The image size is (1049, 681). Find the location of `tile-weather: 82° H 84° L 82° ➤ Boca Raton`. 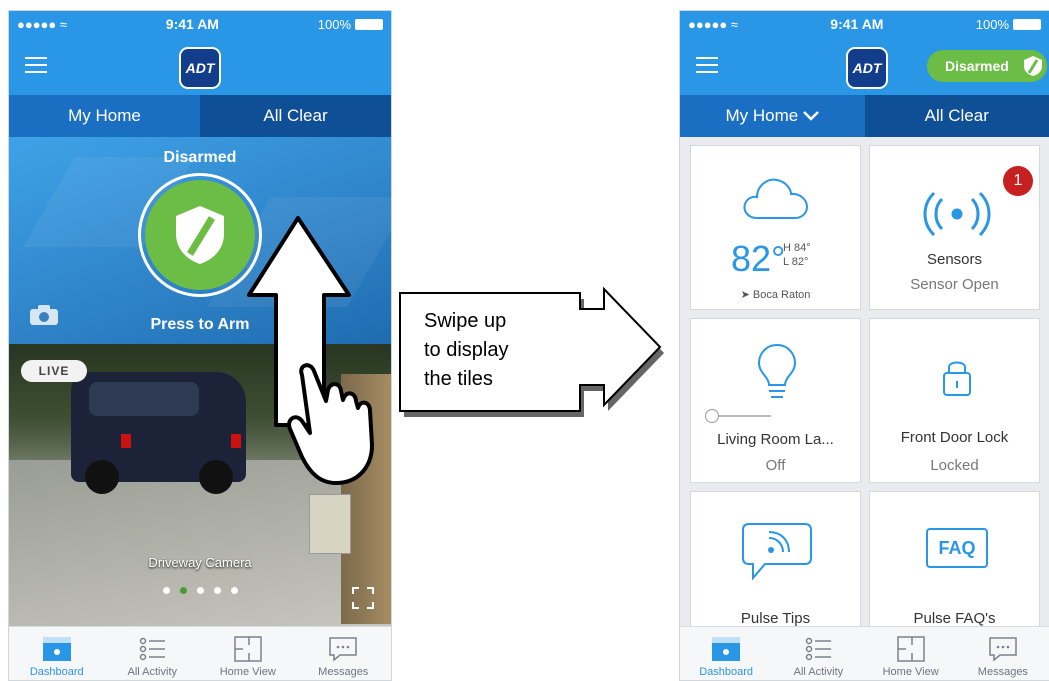

tile-weather: 82° H 84° L 82° ➤ Boca Raton is located at coordinates (775, 227).